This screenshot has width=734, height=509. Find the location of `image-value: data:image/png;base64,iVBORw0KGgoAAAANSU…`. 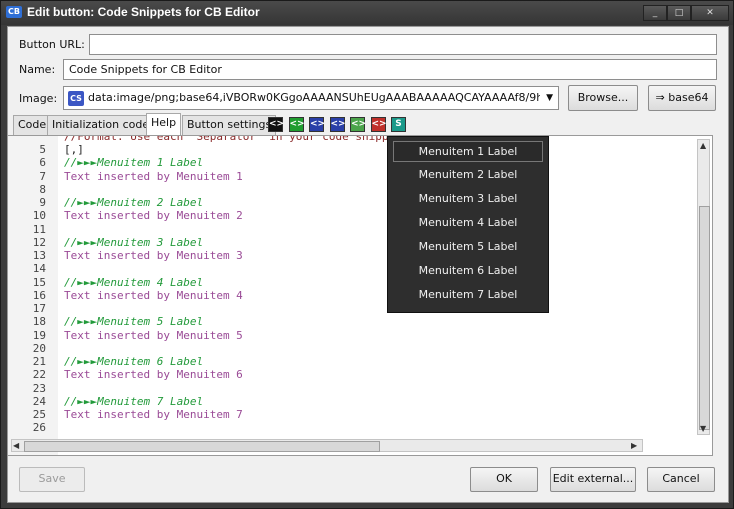

image-value: data:image/png;base64,iVBORw0KGgoAAAANSU… is located at coordinates (314, 97).